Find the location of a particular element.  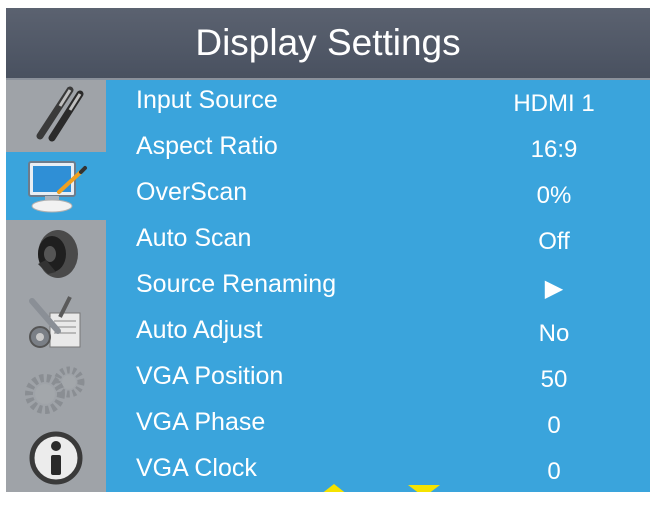

menu-item-label: Aspect Ratio is located at coordinates (207, 146).